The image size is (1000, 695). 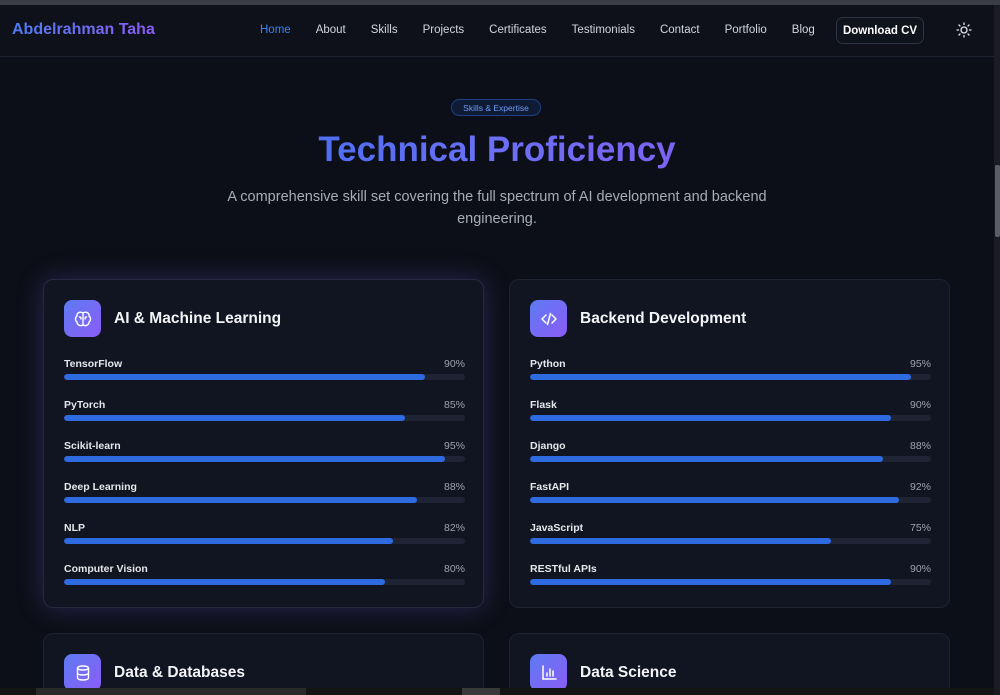 What do you see at coordinates (454, 528) in the screenshot?
I see `skill-percent: 82%` at bounding box center [454, 528].